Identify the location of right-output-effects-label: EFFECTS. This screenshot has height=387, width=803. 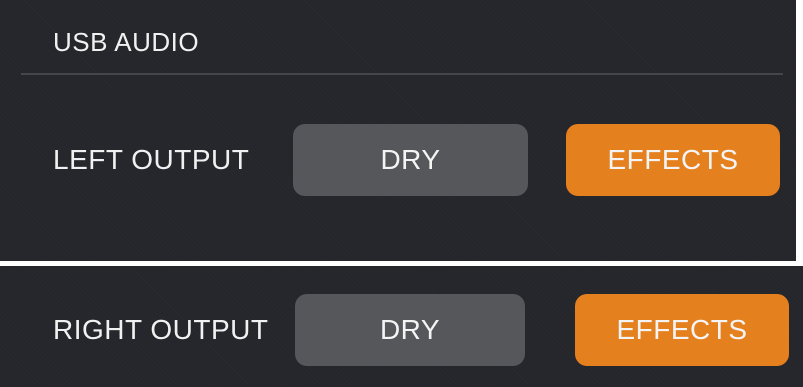
(682, 329).